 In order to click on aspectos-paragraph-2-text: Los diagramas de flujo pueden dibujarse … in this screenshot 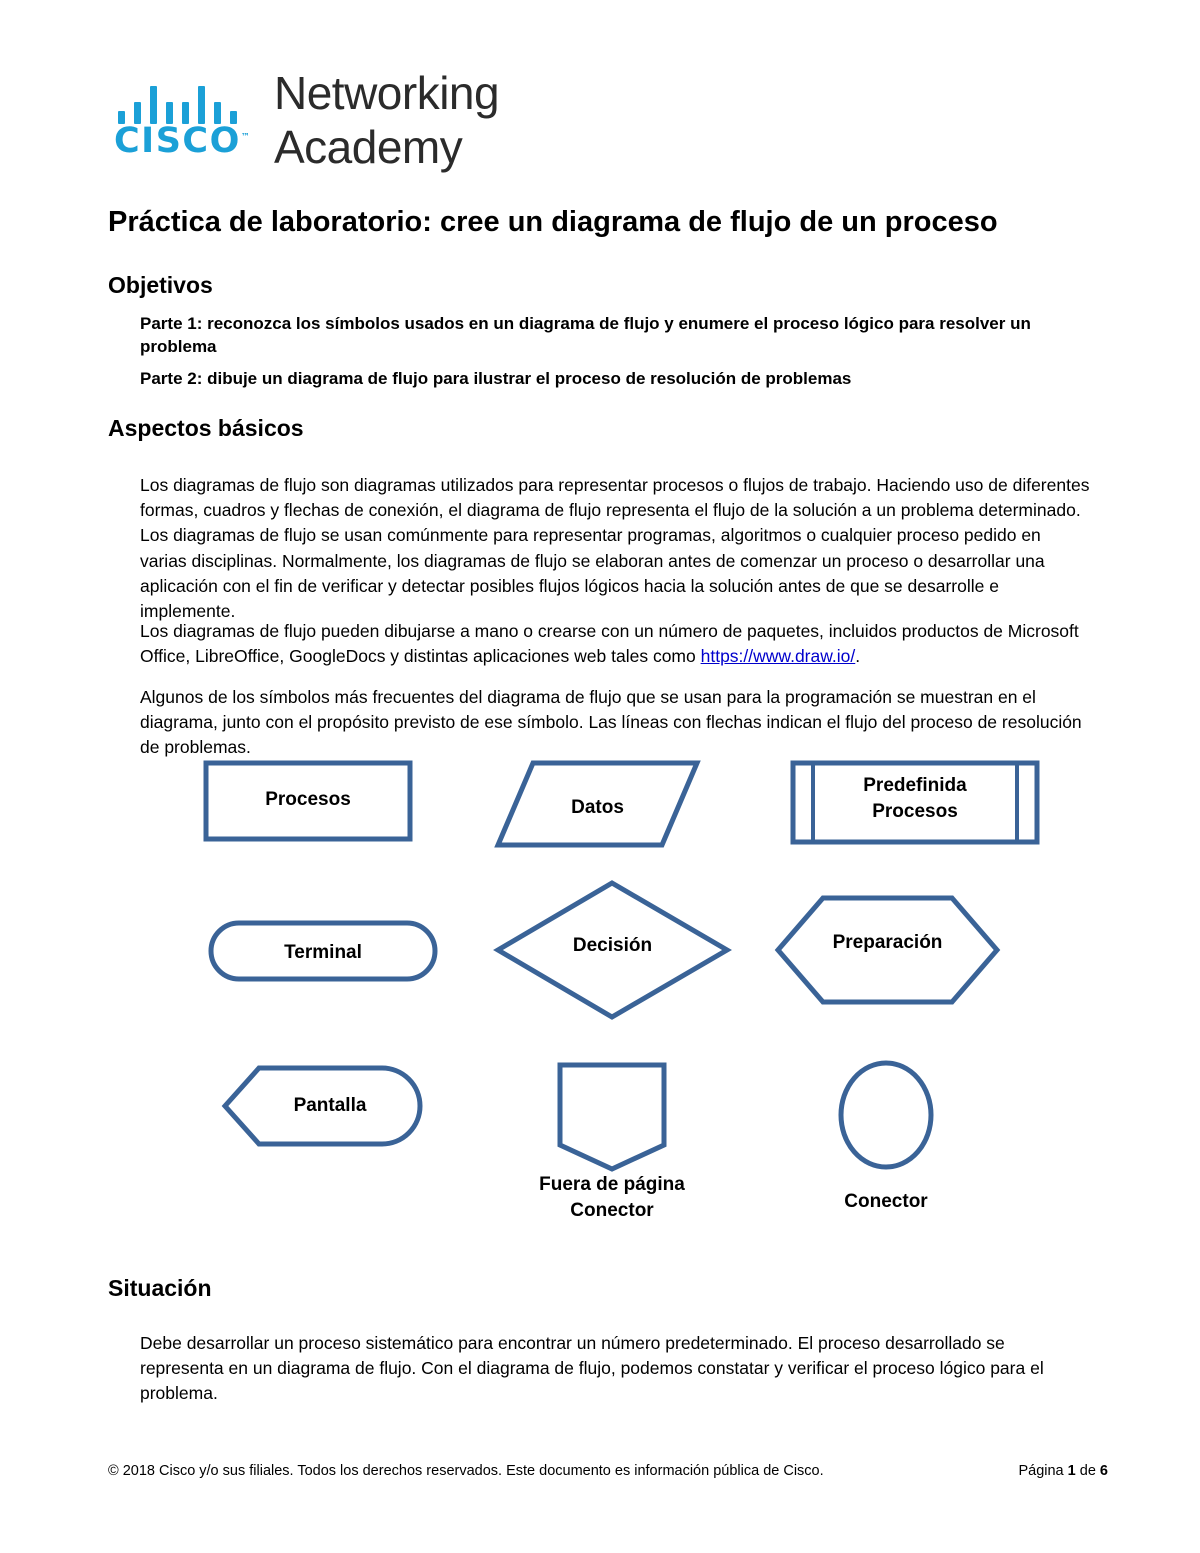, I will do `click(609, 643)`.